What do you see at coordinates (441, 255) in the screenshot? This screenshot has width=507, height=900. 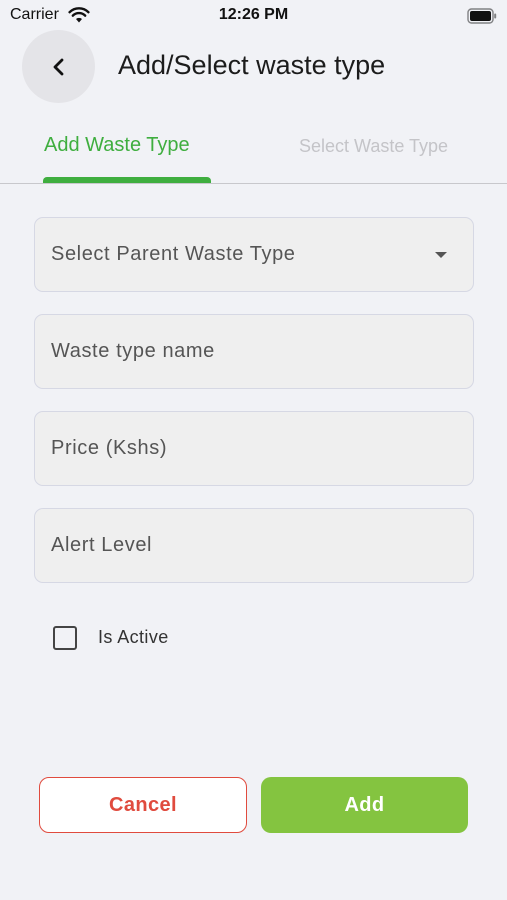 I see `dropdown-arrow-icon` at bounding box center [441, 255].